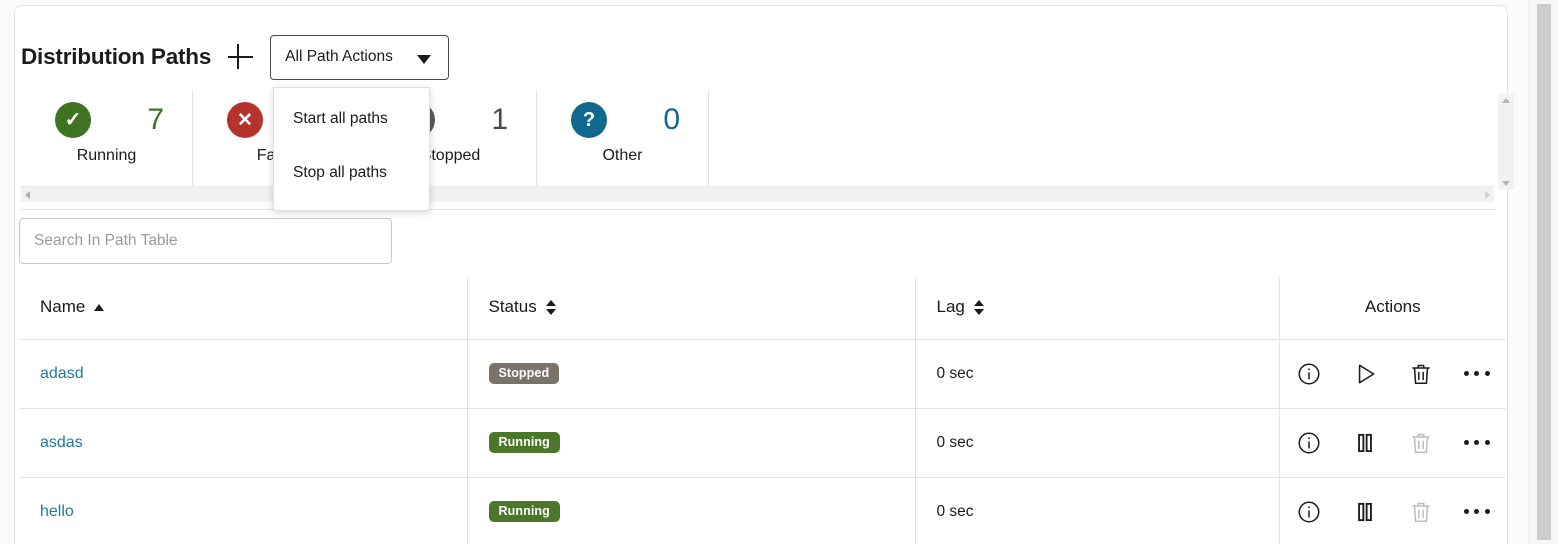 Image resolution: width=1558 pixels, height=544 pixels. Describe the element at coordinates (424, 59) in the screenshot. I see `chevron-down-icon` at that location.